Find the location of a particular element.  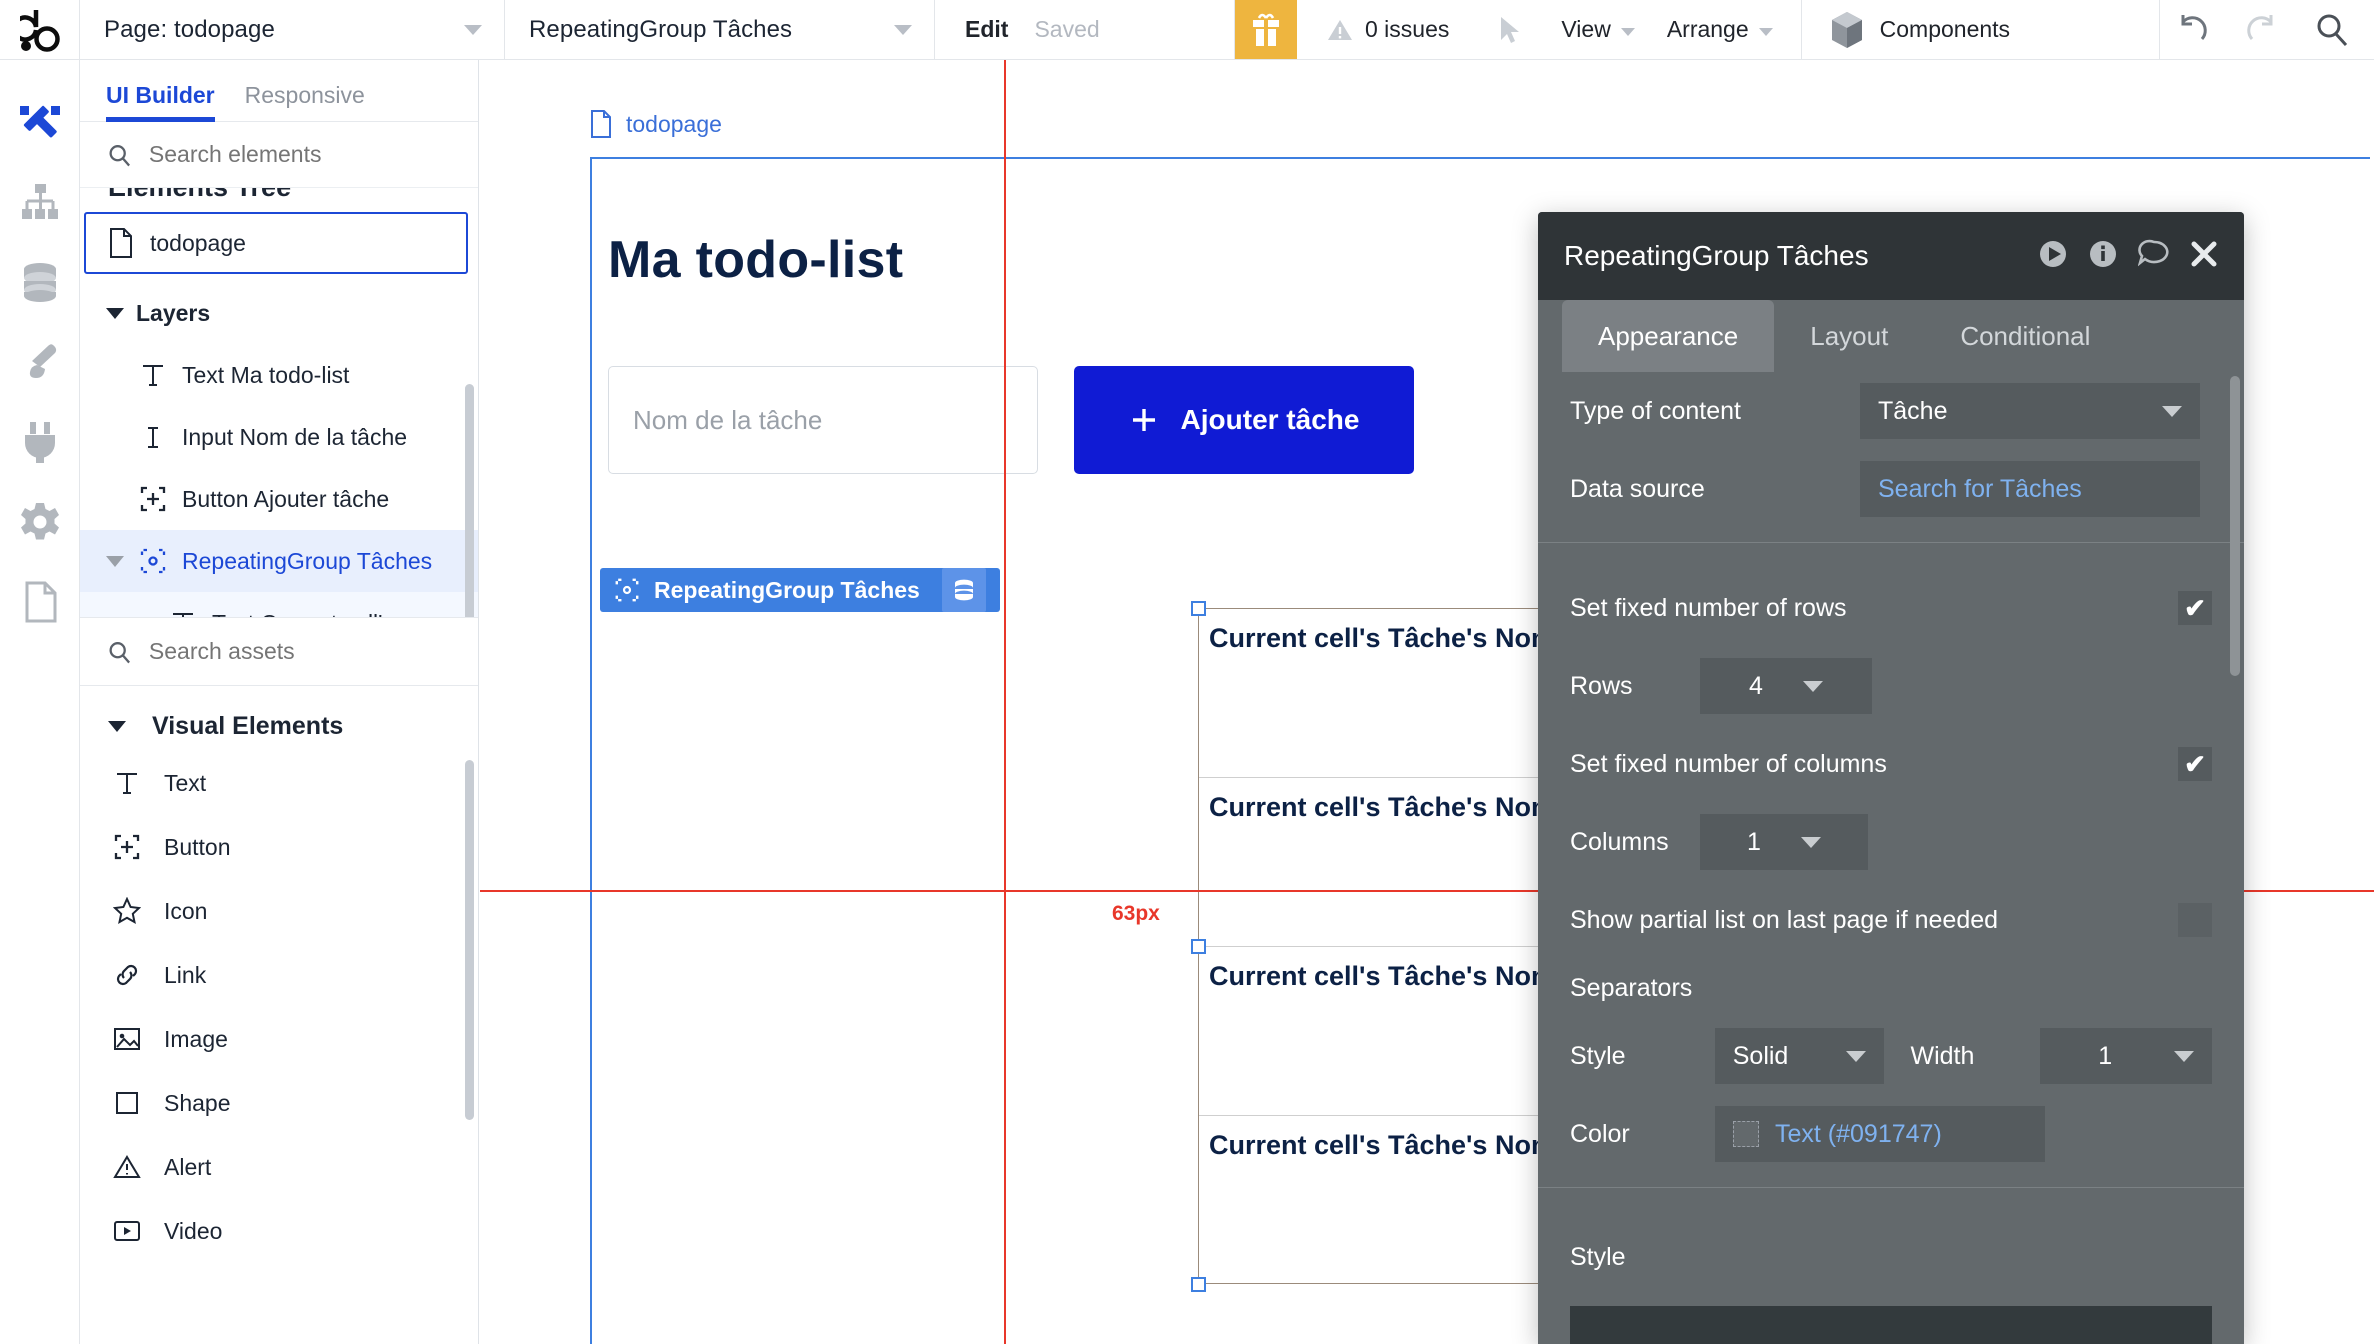

comment-icon is located at coordinates (2153, 256).